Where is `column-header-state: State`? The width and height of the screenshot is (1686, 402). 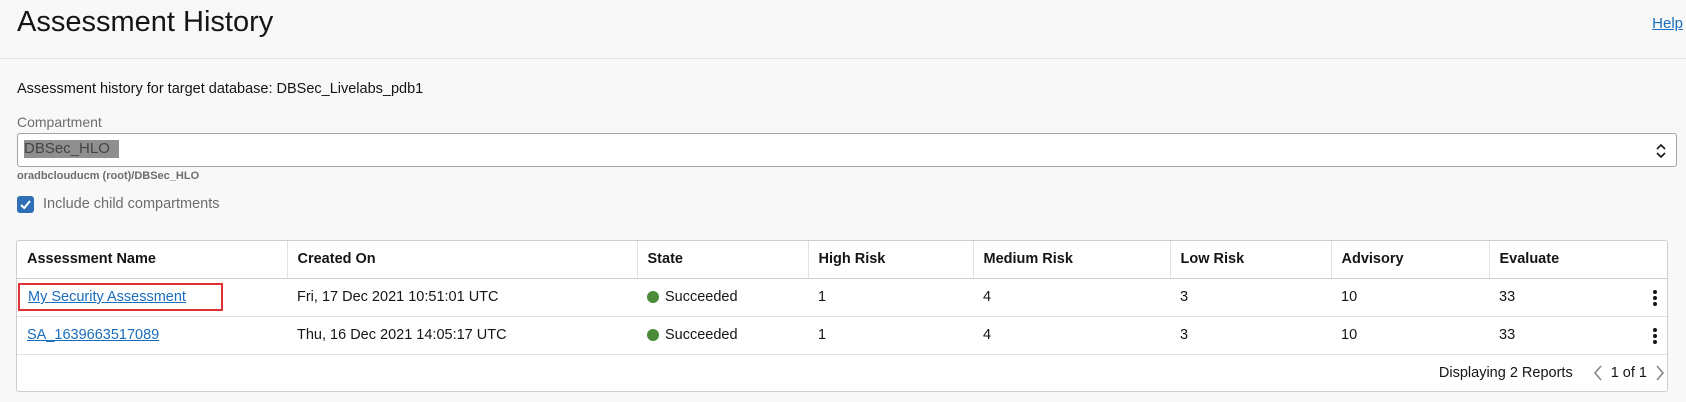
column-header-state: State is located at coordinates (723, 260).